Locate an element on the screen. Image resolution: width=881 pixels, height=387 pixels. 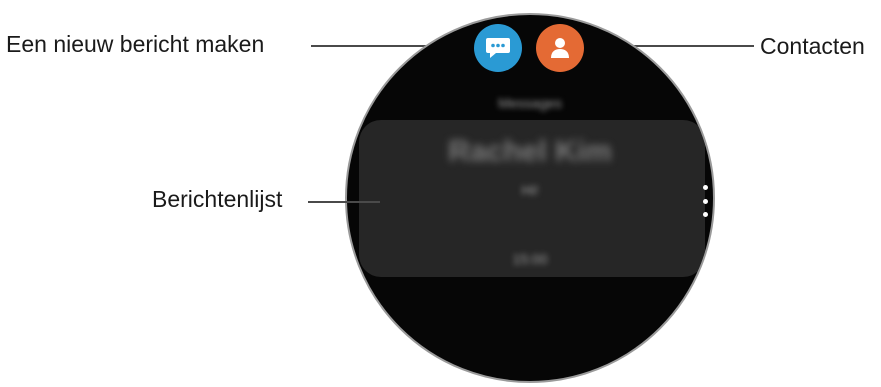
screen-title: Messages is located at coordinates (530, 103).